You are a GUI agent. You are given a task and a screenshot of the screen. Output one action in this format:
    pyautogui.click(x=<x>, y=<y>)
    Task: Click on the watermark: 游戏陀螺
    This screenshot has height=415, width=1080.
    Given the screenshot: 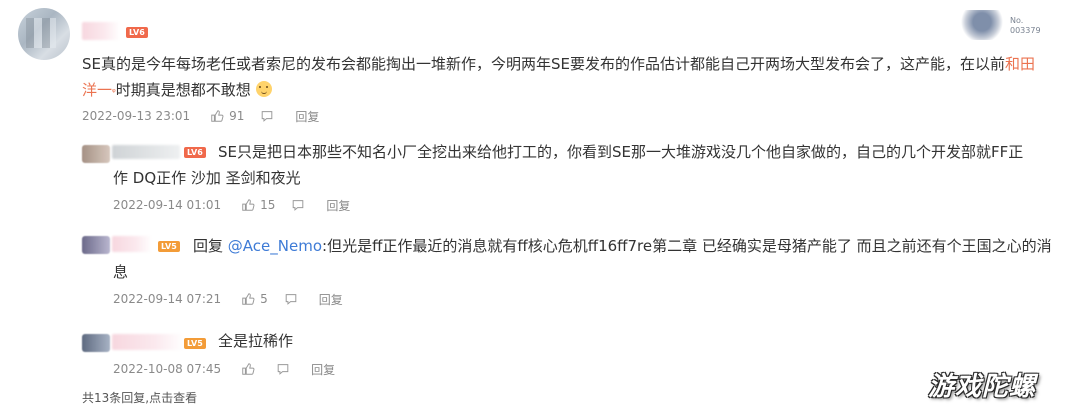 What is the action you would take?
    pyautogui.click(x=982, y=387)
    